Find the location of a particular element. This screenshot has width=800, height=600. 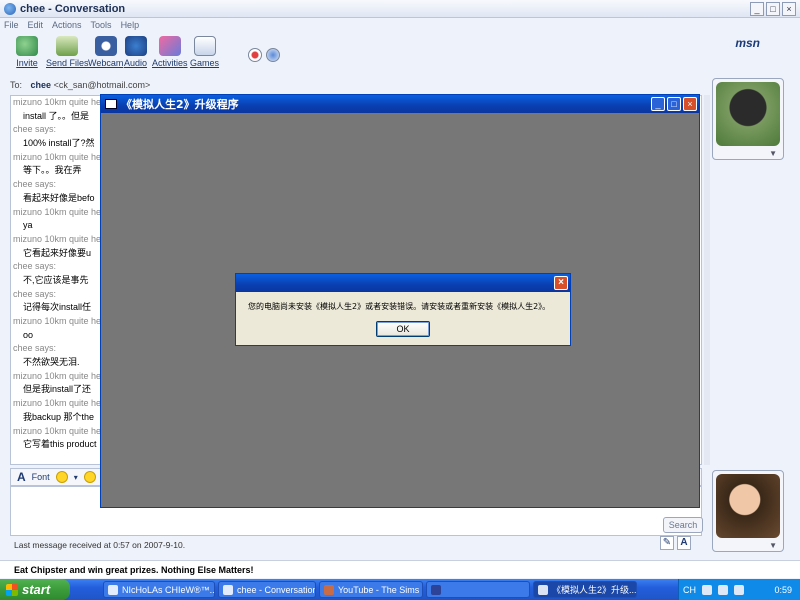

activities-label: Activities is located at coordinates (170, 63).